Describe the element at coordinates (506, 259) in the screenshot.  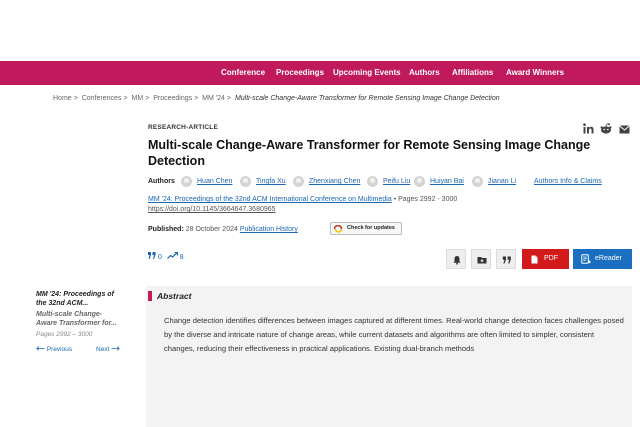
I see `cite-button` at that location.